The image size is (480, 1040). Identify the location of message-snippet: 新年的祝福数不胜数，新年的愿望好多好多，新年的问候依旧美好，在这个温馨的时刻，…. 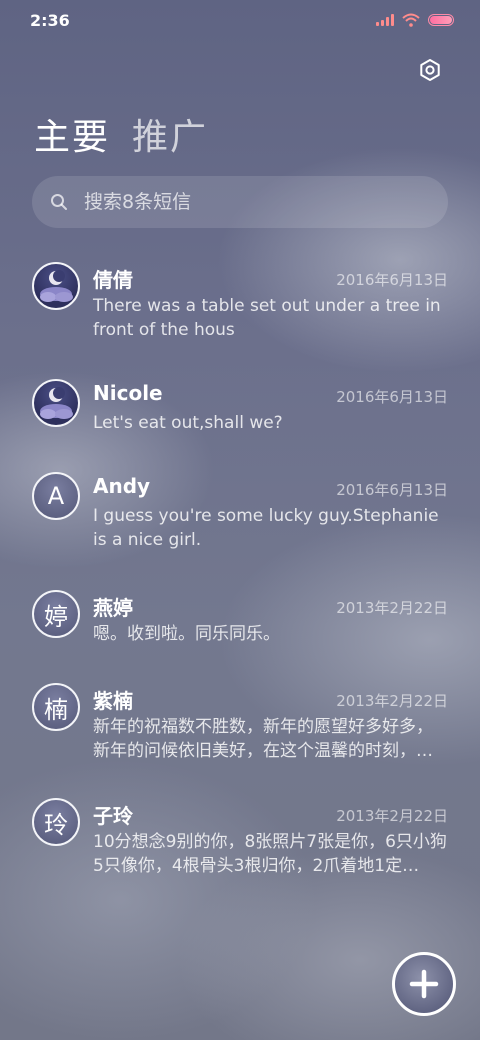
(263, 739).